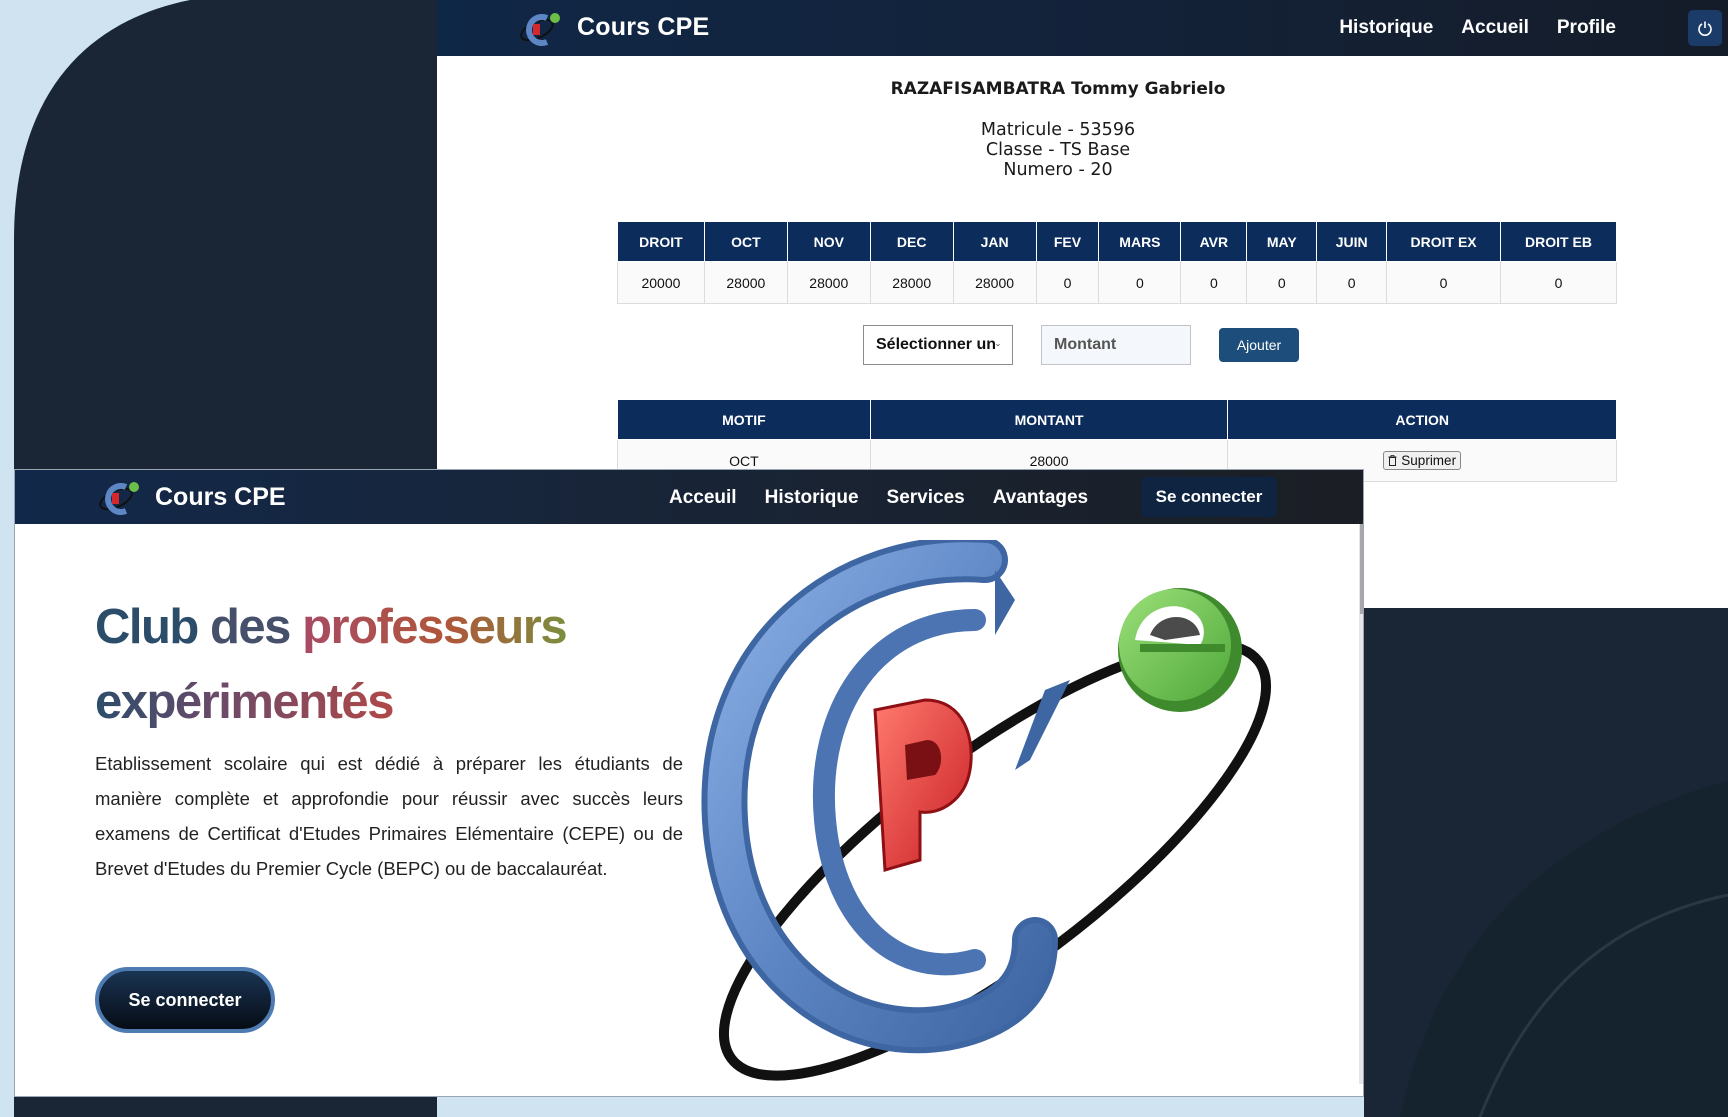 The width and height of the screenshot is (1728, 1117). Describe the element at coordinates (1058, 130) in the screenshot. I see `student-matricule: Matricule - 53596` at that location.